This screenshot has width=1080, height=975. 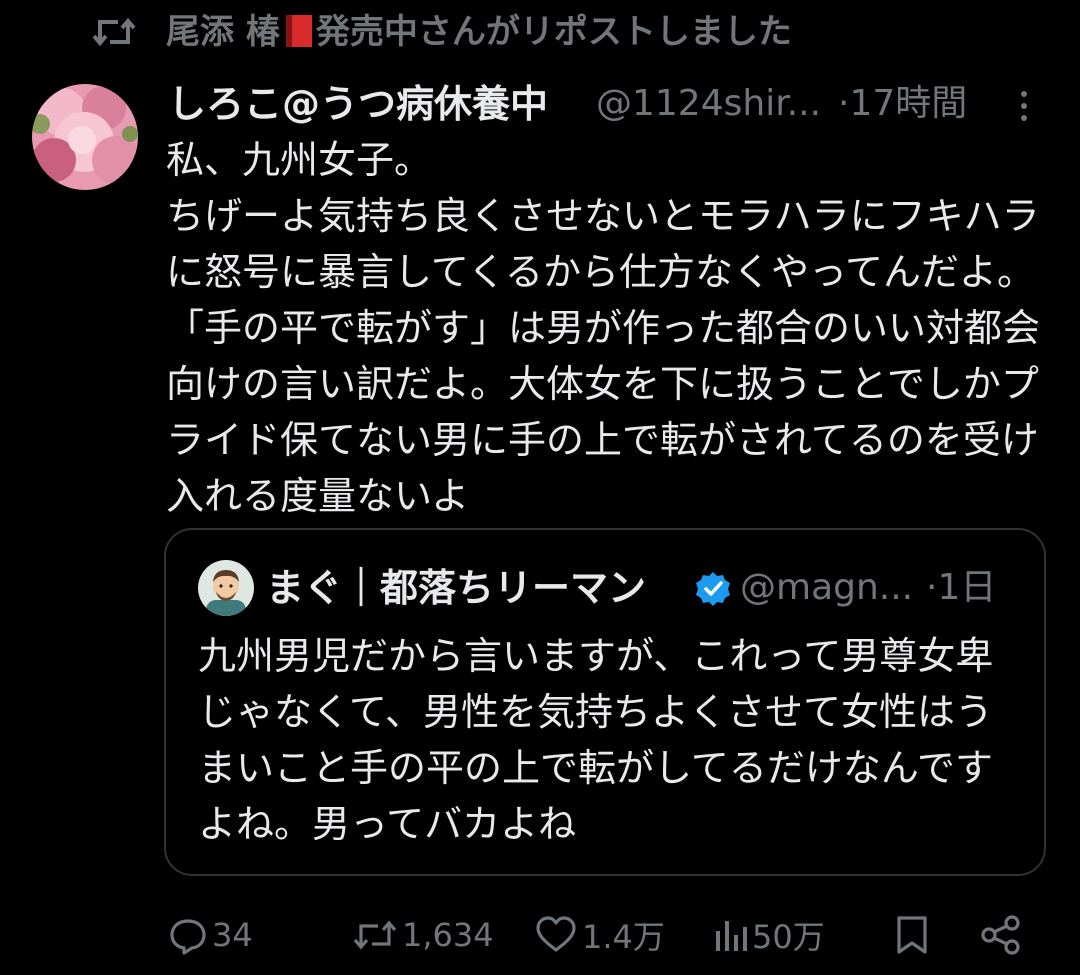 I want to click on cartoon-man-avatar-image, so click(x=226, y=588).